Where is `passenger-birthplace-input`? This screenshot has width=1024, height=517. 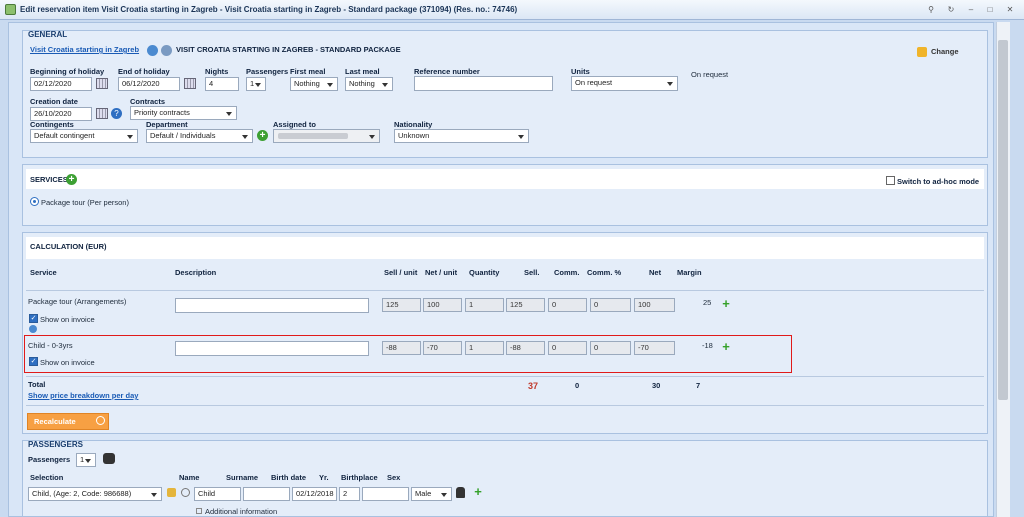 passenger-birthplace-input is located at coordinates (385, 494).